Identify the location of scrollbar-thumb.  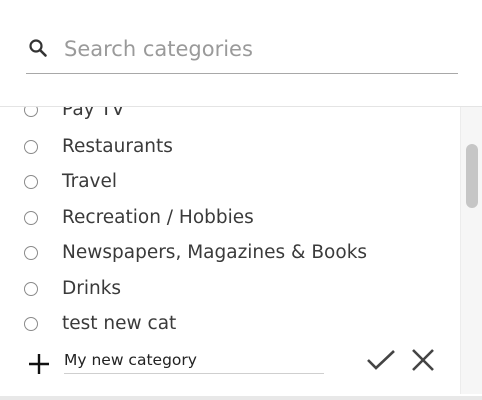
(472, 176).